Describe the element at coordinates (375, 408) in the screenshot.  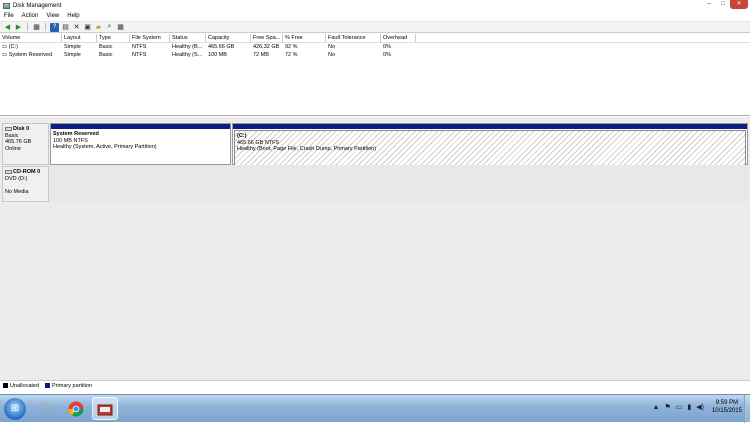
I see `taskbar: ⊞ 🗀 ▲ ⚑ ▭ ▮ ◀) 9:59 PM 10/15/2015` at that location.